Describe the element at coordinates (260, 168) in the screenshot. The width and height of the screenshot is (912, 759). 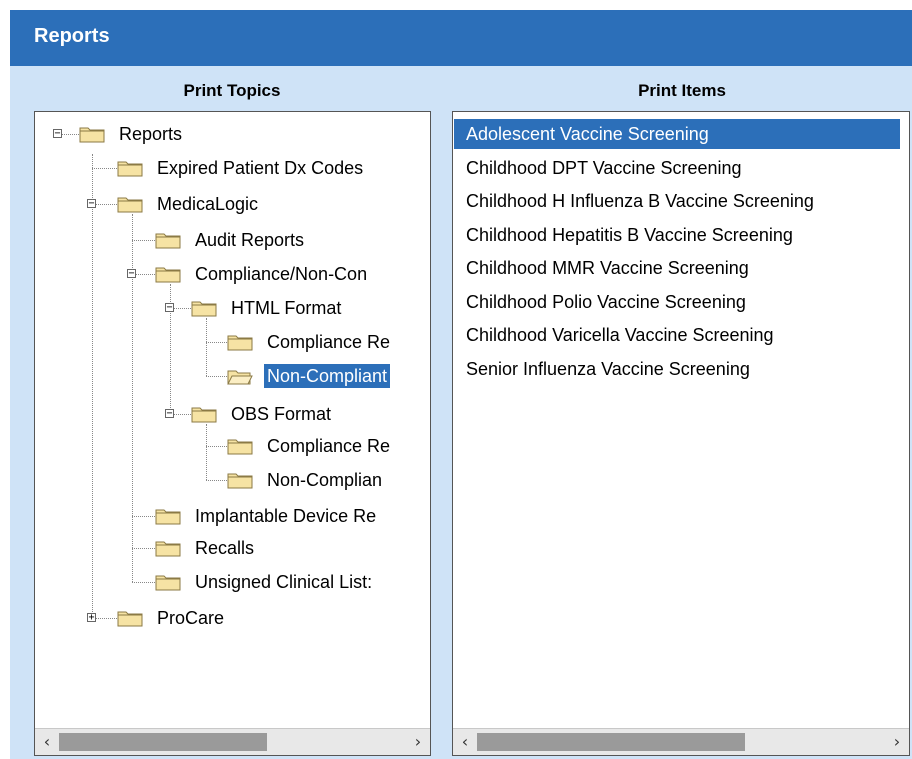
I see `tree-node-expired: Expired Patient Dx Codes` at that location.